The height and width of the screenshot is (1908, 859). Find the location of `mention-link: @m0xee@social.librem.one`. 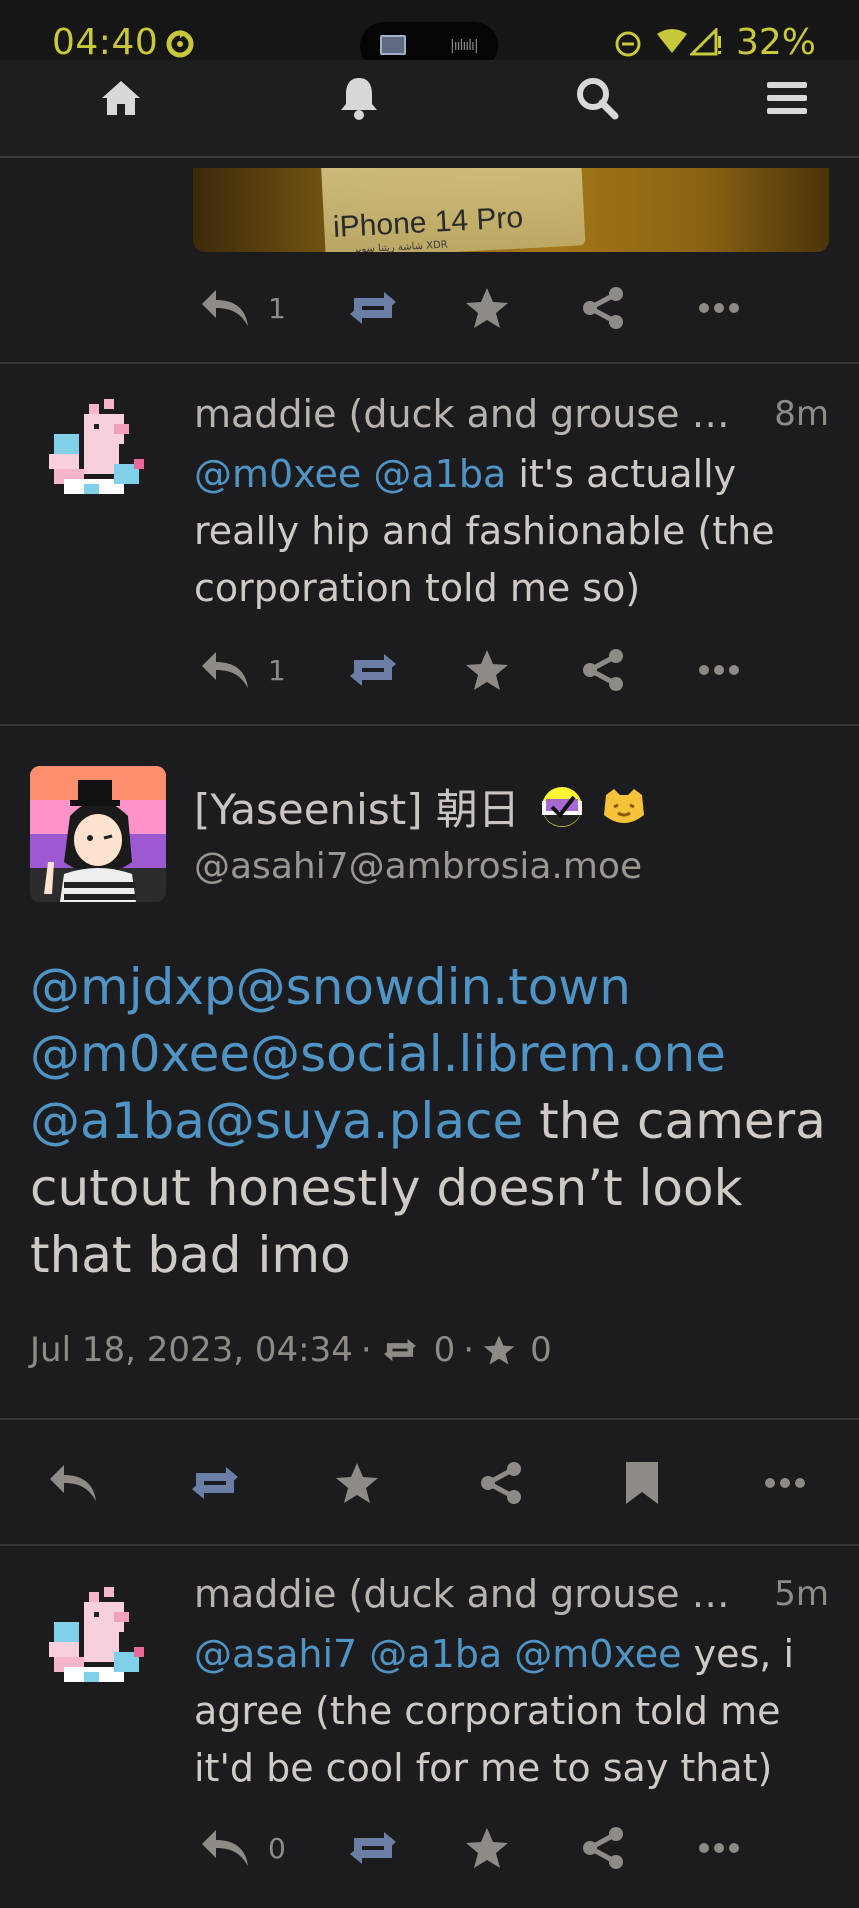

mention-link: @m0xee@social.librem.one is located at coordinates (378, 1054).